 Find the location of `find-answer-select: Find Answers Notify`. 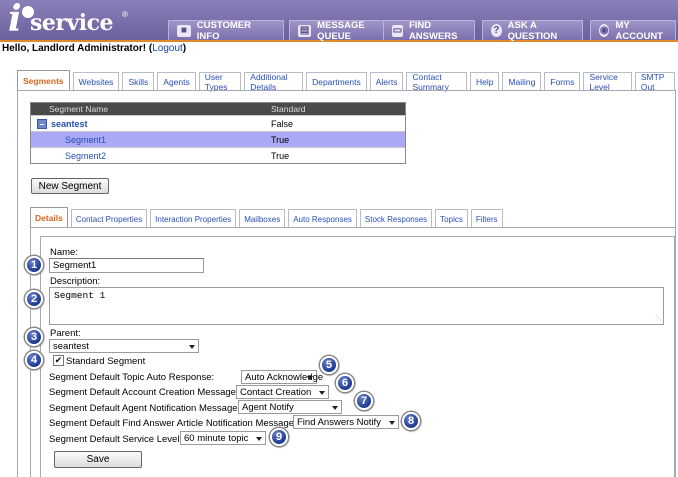

find-answer-select: Find Answers Notify is located at coordinates (346, 422).